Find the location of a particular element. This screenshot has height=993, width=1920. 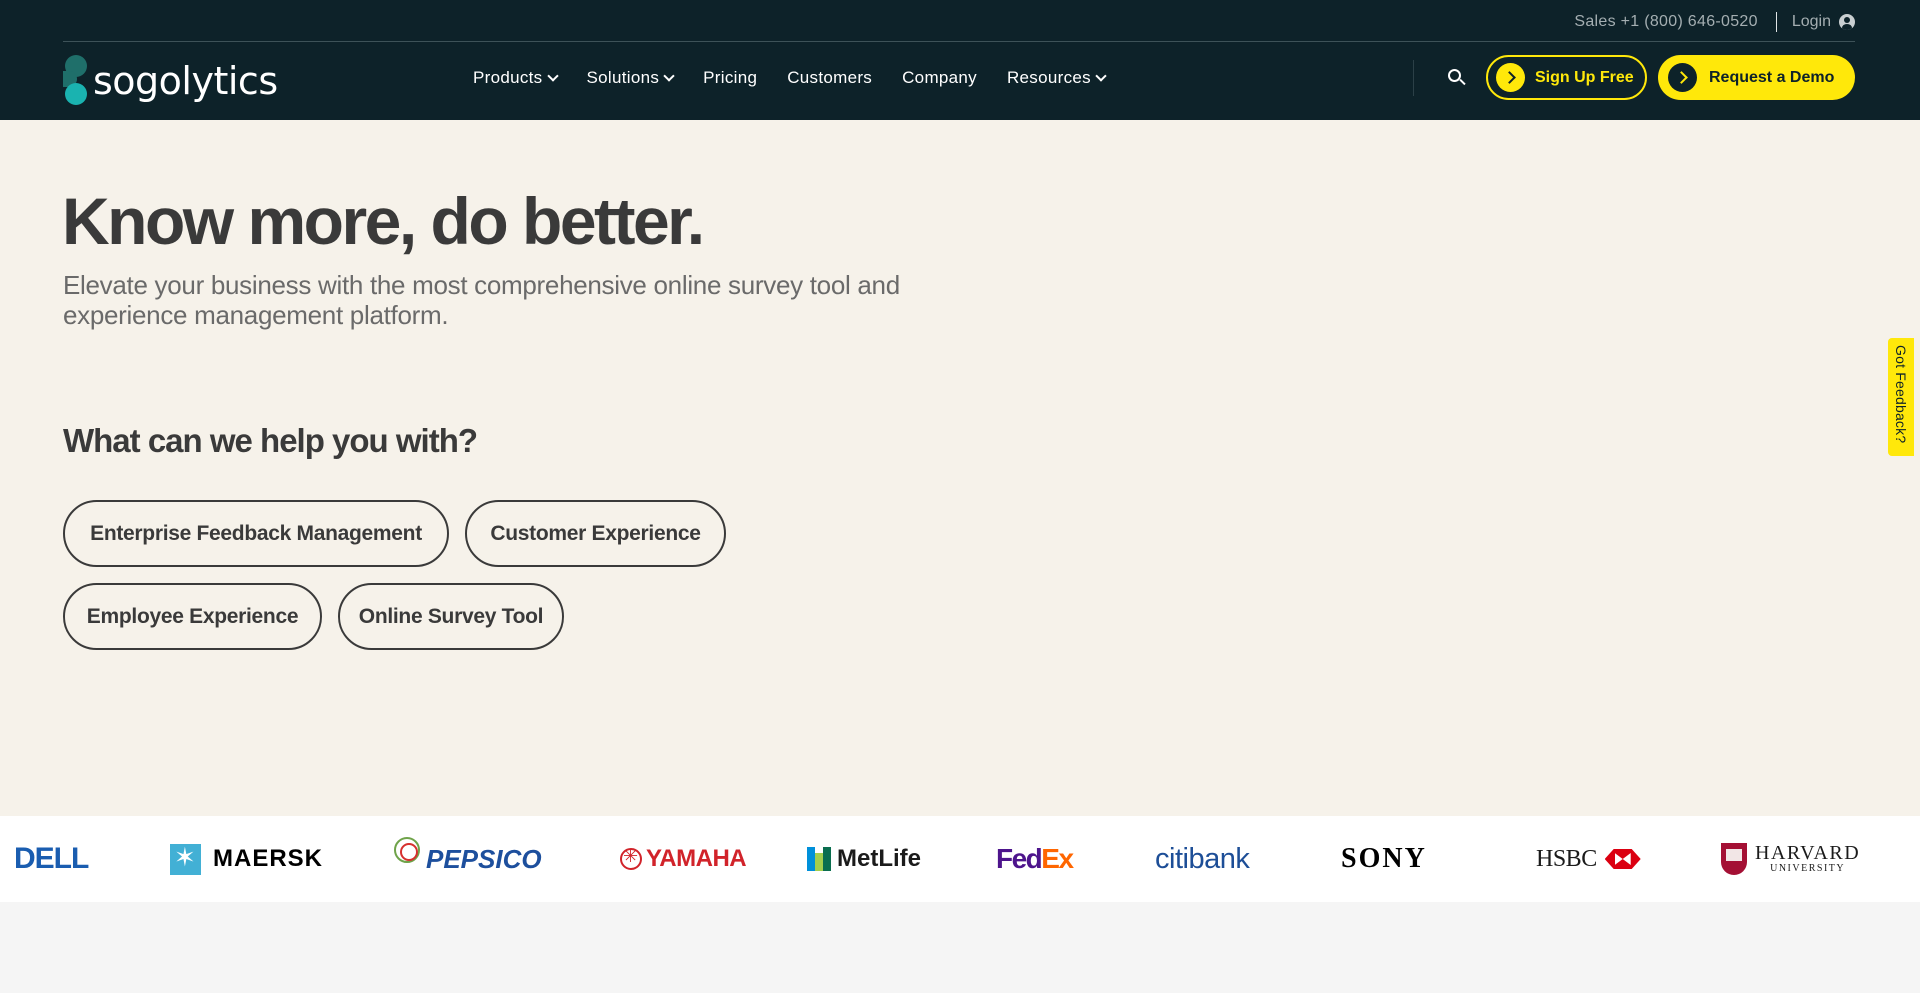

metlife-m-icon is located at coordinates (819, 859).